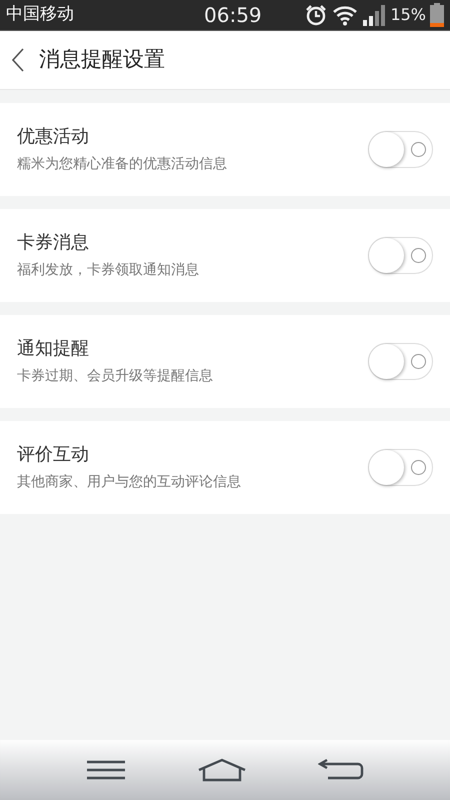 The height and width of the screenshot is (800, 450). Describe the element at coordinates (53, 455) in the screenshot. I see `setting-title: 评价互动` at that location.